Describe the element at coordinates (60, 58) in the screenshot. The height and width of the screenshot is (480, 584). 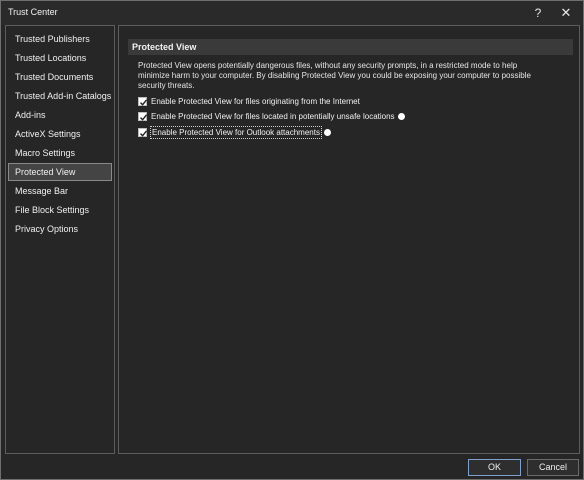
I see `sidebar-item-trusted-locations: Trusted Locations` at that location.